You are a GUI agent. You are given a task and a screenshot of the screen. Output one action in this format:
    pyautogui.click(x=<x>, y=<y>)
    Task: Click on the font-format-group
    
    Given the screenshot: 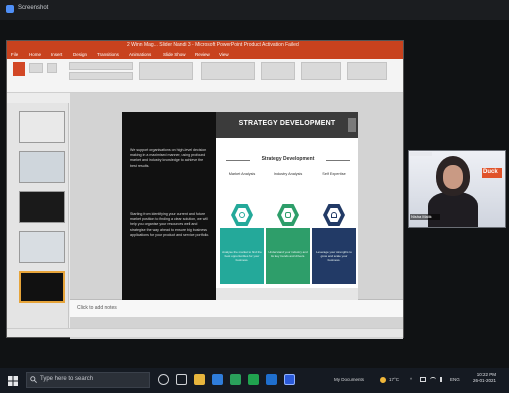 What is the action you would take?
    pyautogui.click(x=101, y=76)
    